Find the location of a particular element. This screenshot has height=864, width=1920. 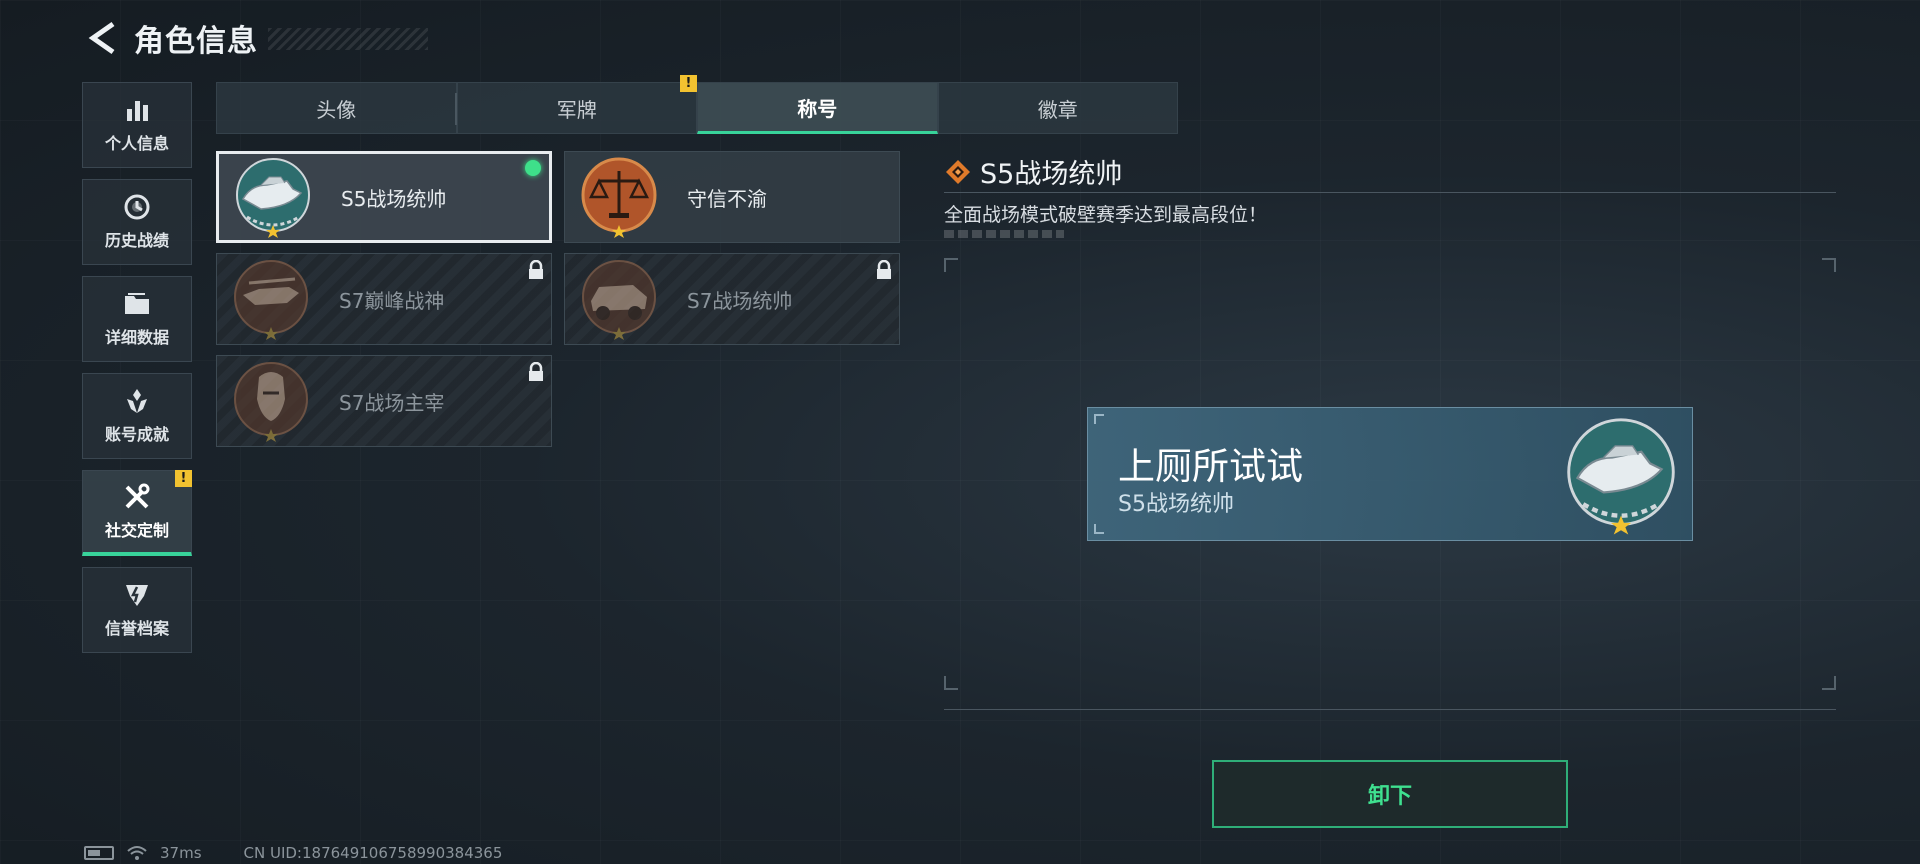

scales-badge-icon is located at coordinates (619, 197).